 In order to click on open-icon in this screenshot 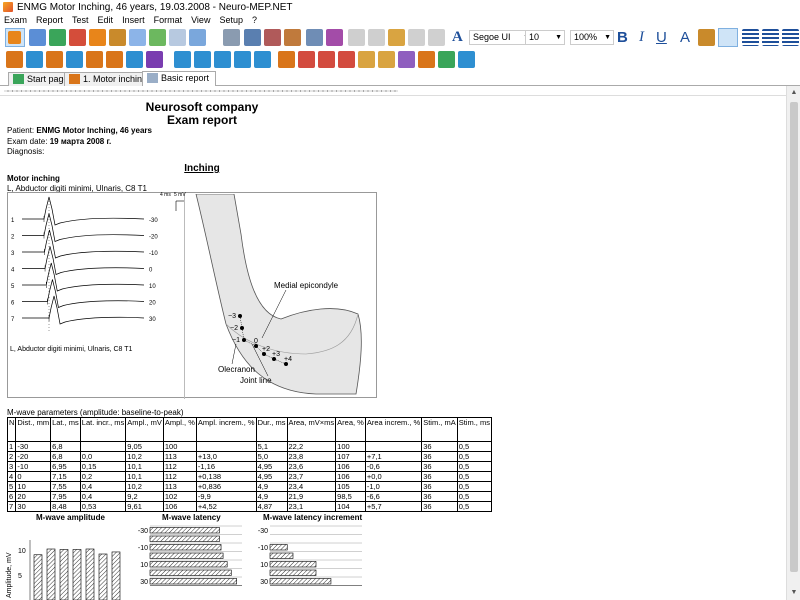, I will do `click(77, 37)`.